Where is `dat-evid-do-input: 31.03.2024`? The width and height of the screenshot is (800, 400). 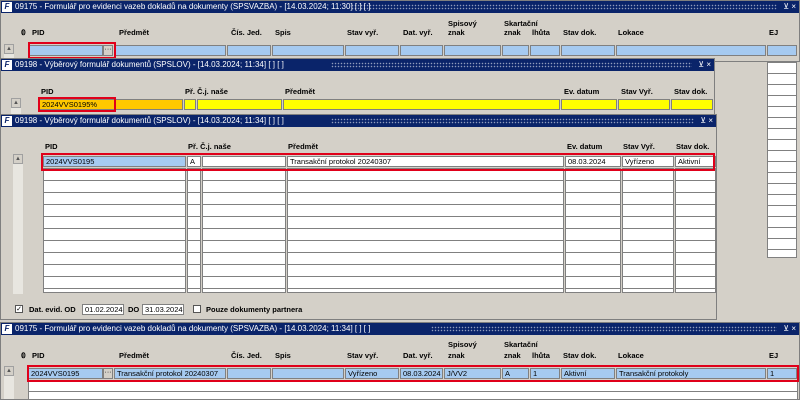
dat-evid-do-input: 31.03.2024 is located at coordinates (163, 309).